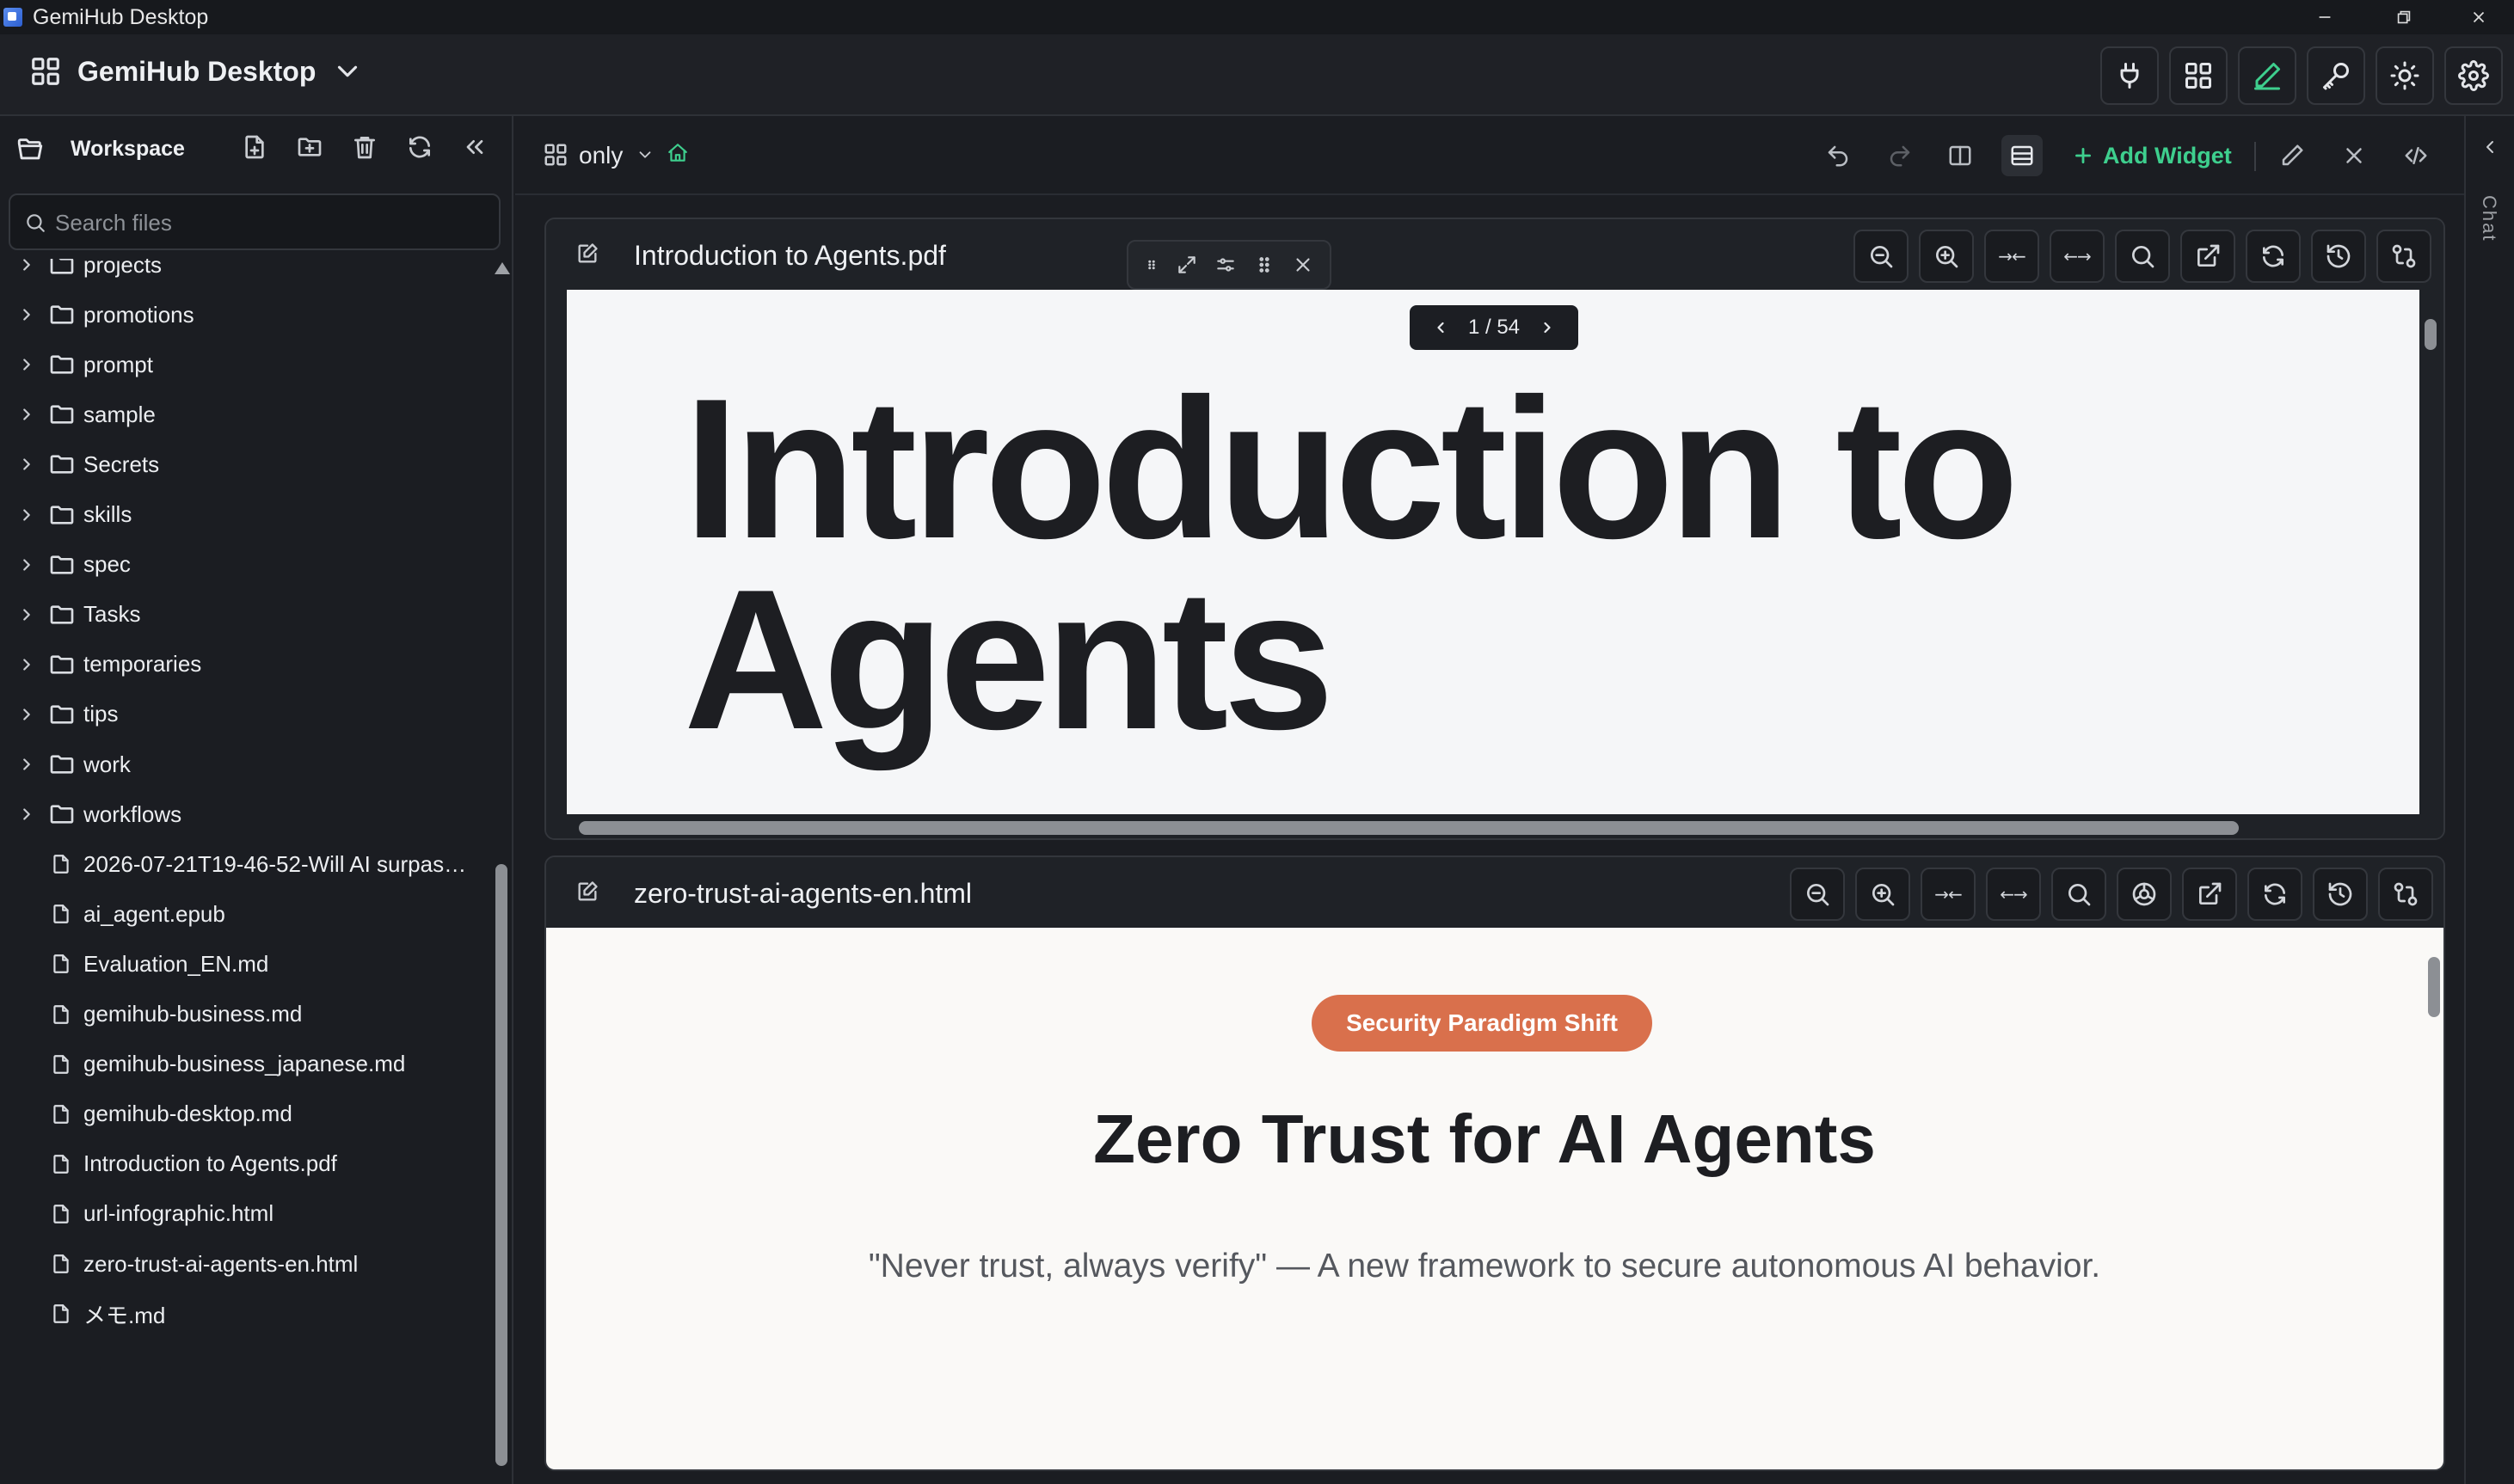 Image resolution: width=2514 pixels, height=1484 pixels. I want to click on home-icon, so click(678, 153).